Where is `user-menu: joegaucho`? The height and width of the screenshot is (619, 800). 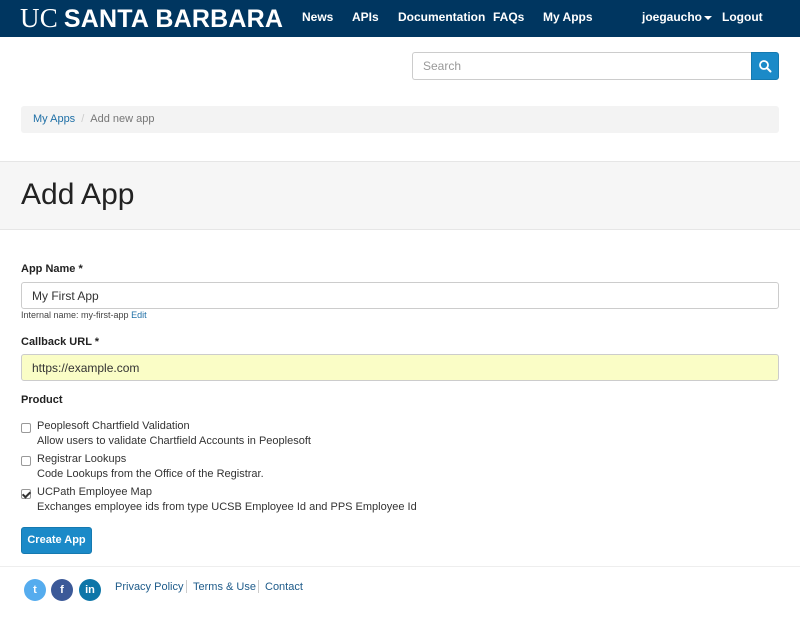 user-menu: joegaucho is located at coordinates (677, 18).